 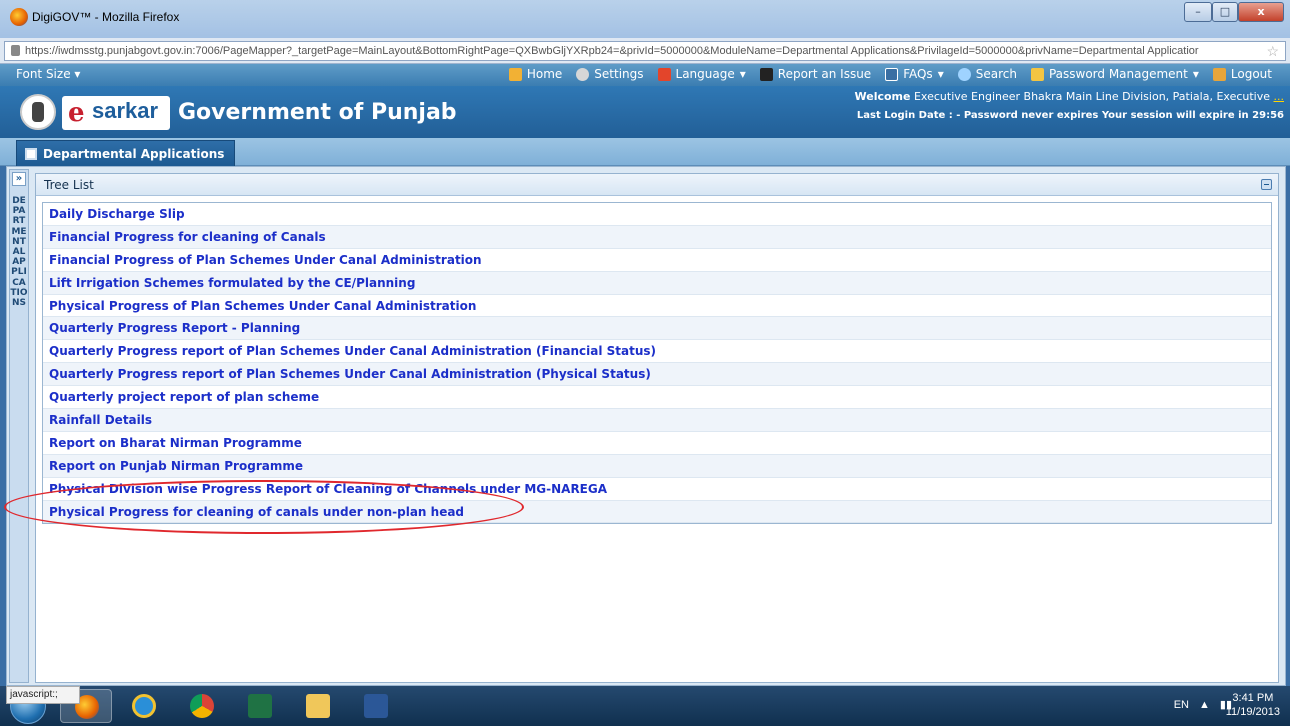 I want to click on nav-report-issue: Report an Issue, so click(x=815, y=74).